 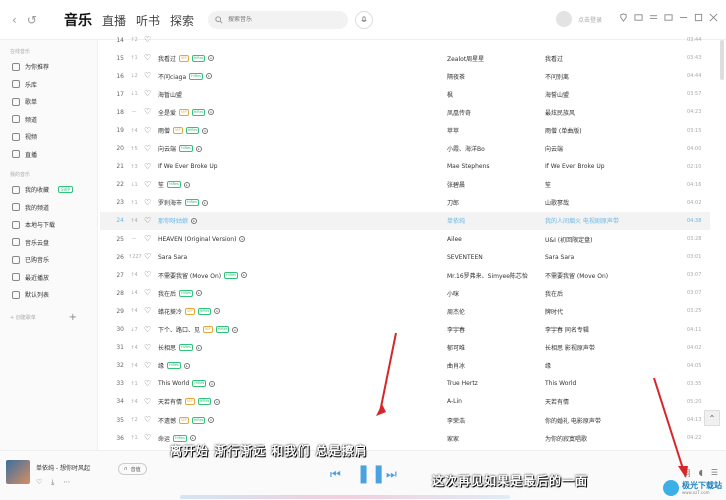 What do you see at coordinates (48, 85) in the screenshot?
I see `sidebar-item-library: 乐库` at bounding box center [48, 85].